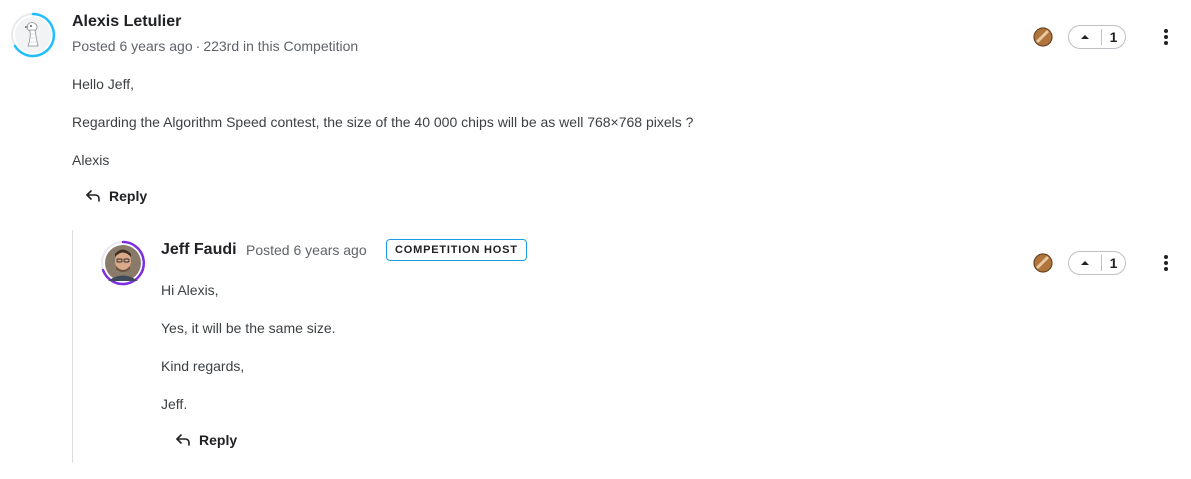 The height and width of the screenshot is (479, 1191). Describe the element at coordinates (190, 290) in the screenshot. I see `comment-paragraph: Hi Alexis,` at that location.